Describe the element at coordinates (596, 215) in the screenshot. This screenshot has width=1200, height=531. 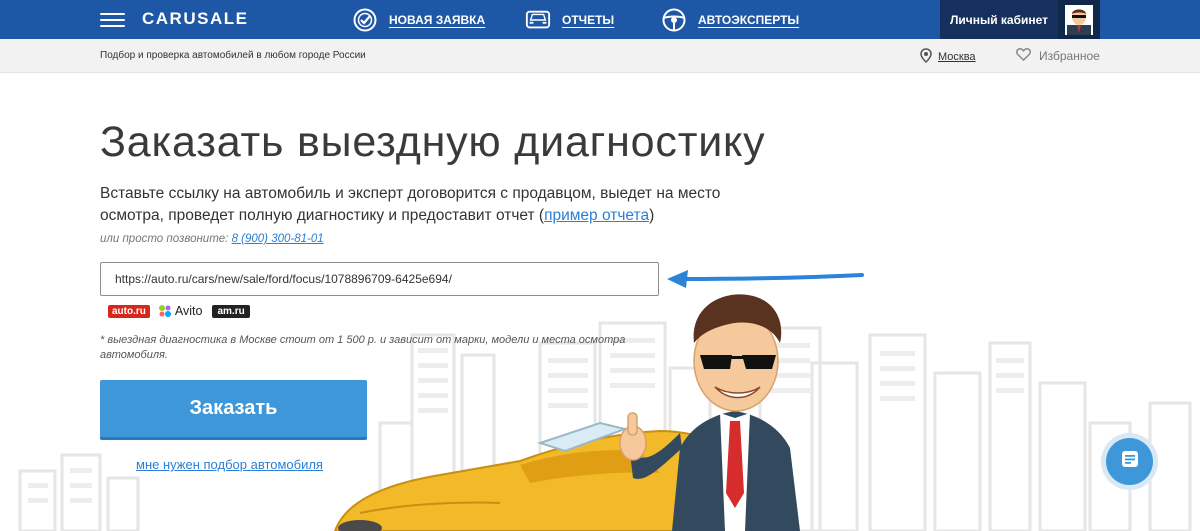
I see `sample-report-link: пример отчета` at that location.